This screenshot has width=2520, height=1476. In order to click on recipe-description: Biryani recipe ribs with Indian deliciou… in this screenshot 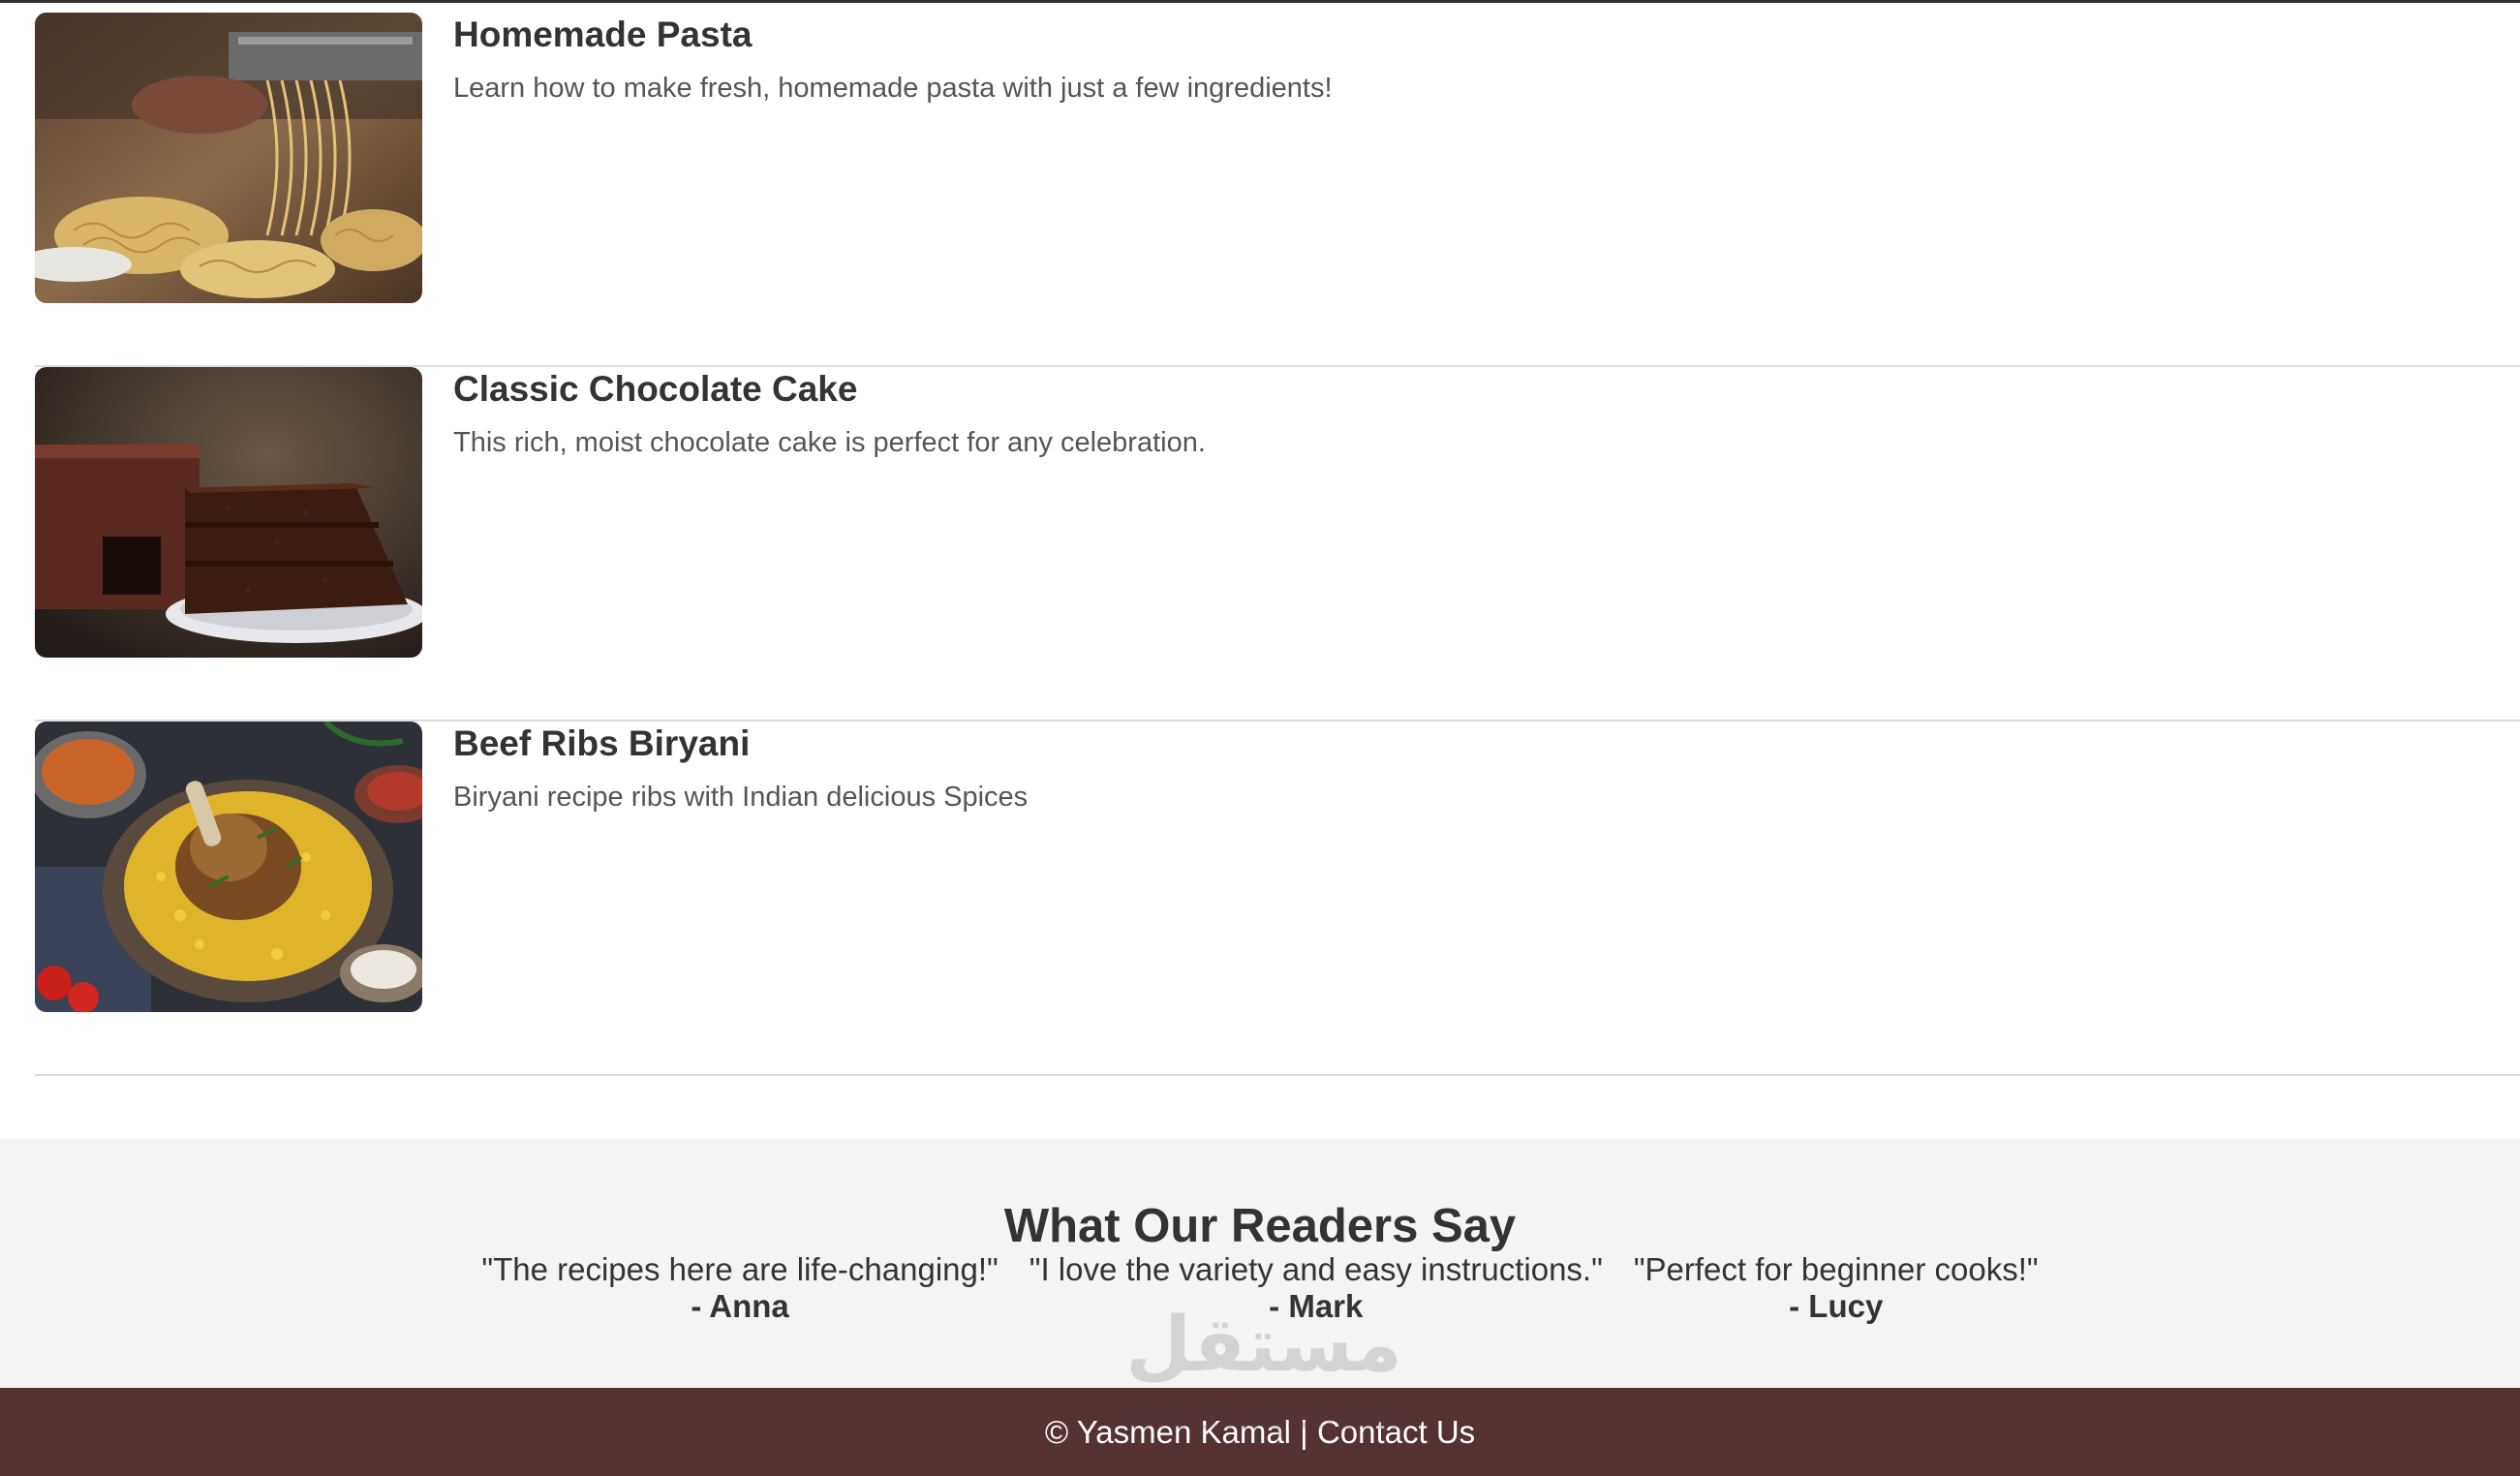, I will do `click(741, 797)`.